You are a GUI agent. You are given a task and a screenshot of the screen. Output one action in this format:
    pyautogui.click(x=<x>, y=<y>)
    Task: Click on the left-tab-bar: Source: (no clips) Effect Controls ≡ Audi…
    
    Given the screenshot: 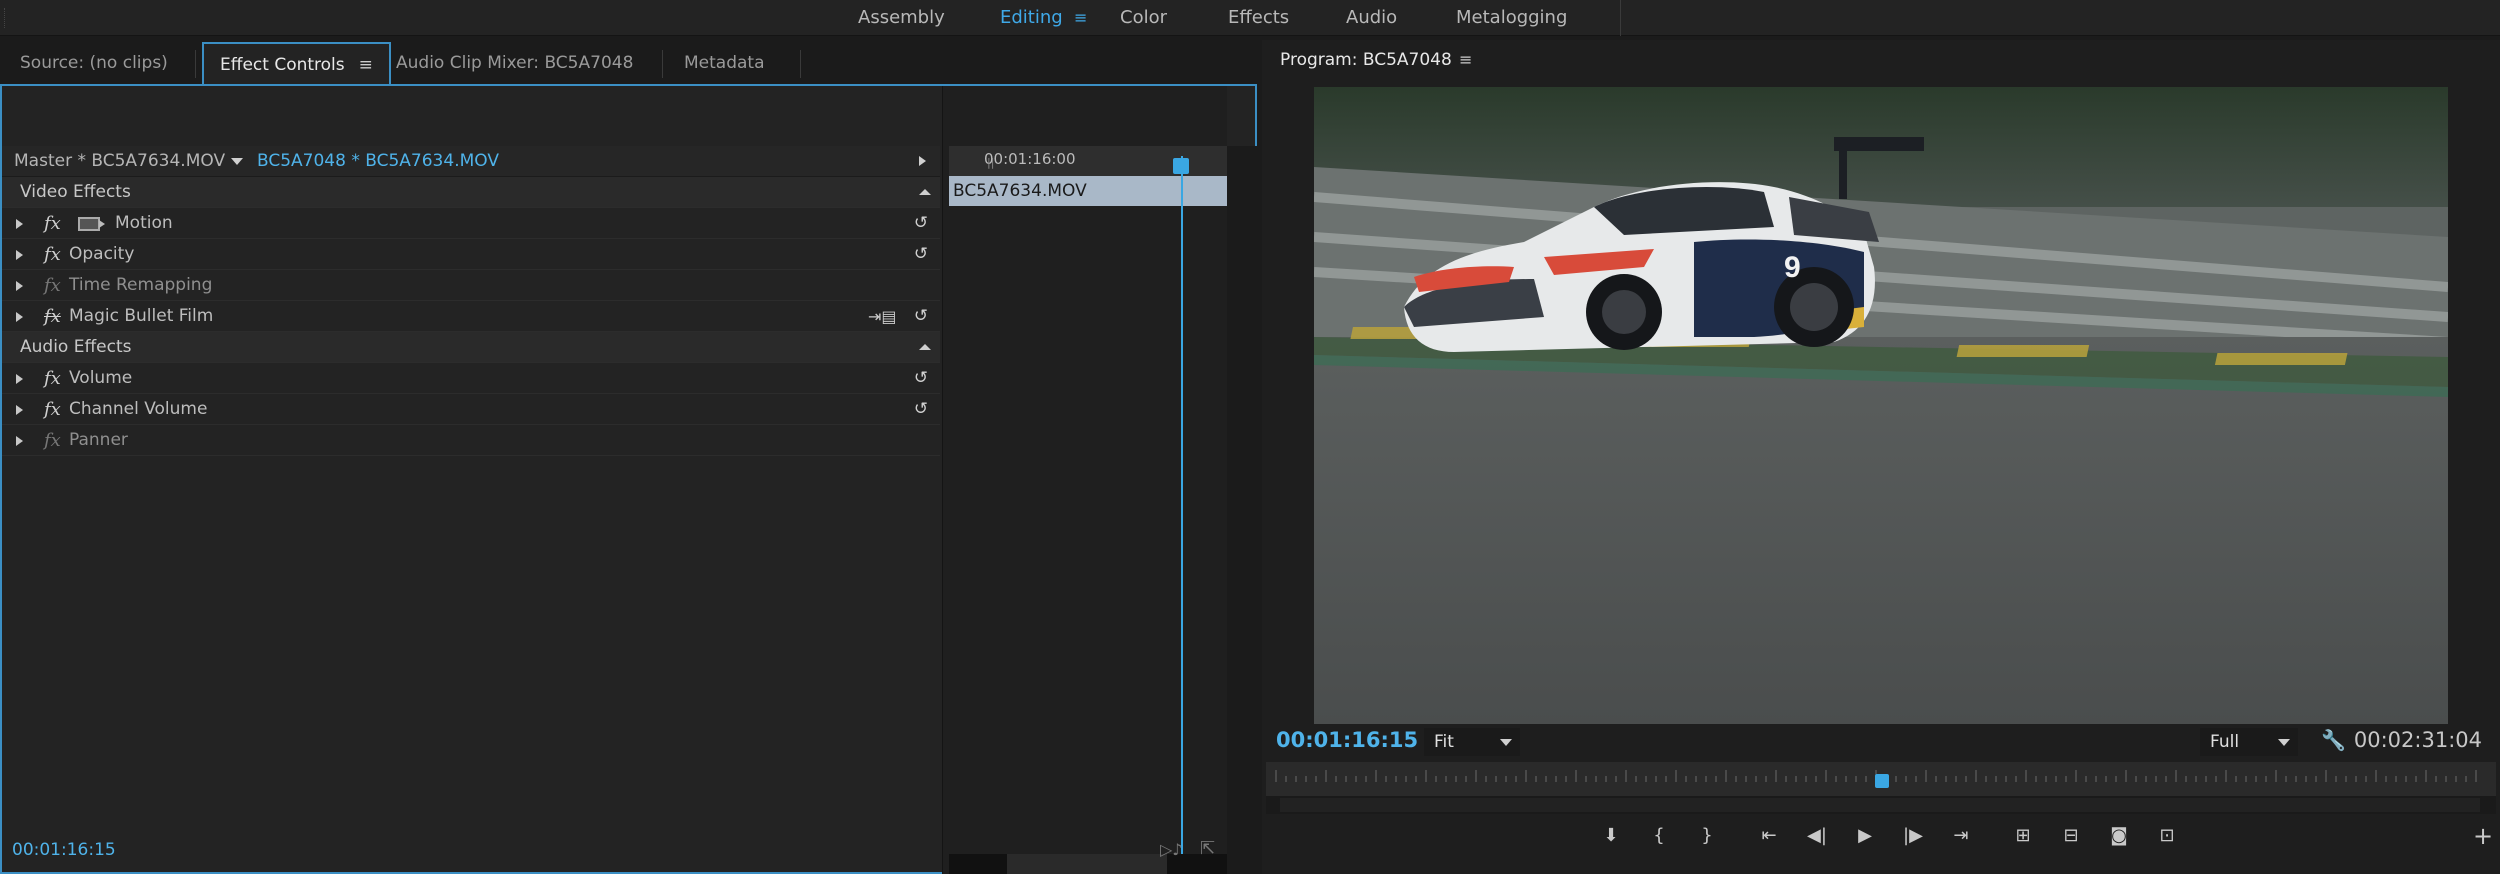 What is the action you would take?
    pyautogui.click(x=628, y=62)
    